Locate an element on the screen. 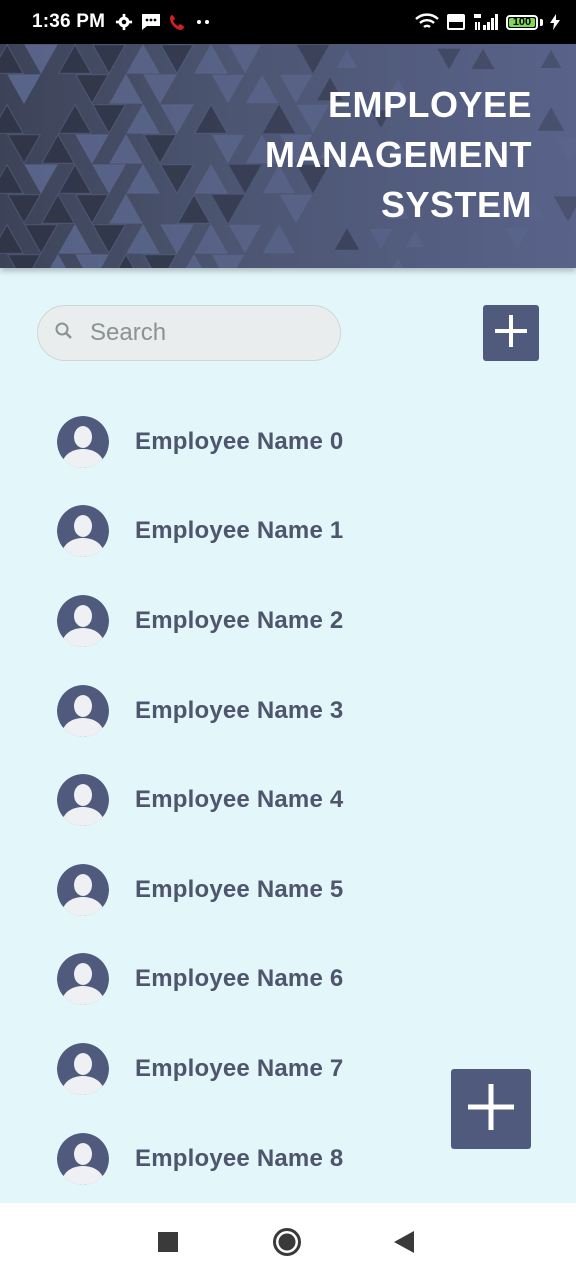  home-button is located at coordinates (287, 1242).